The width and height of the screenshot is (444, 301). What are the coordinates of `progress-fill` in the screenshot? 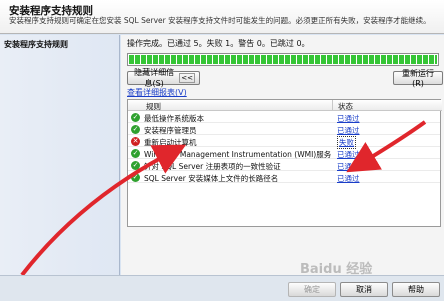 It's located at (283, 59).